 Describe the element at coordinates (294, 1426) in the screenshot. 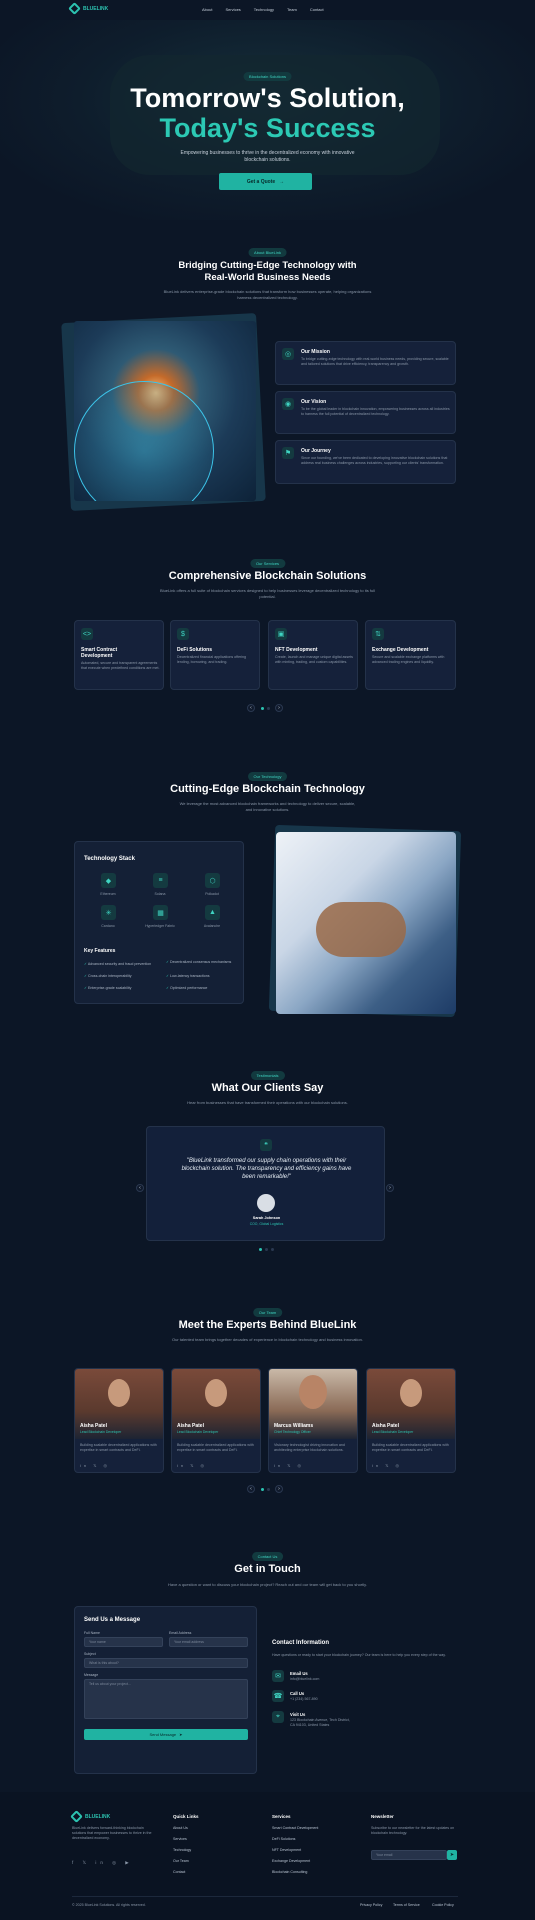

I see `member-name: Marcus Williams` at that location.